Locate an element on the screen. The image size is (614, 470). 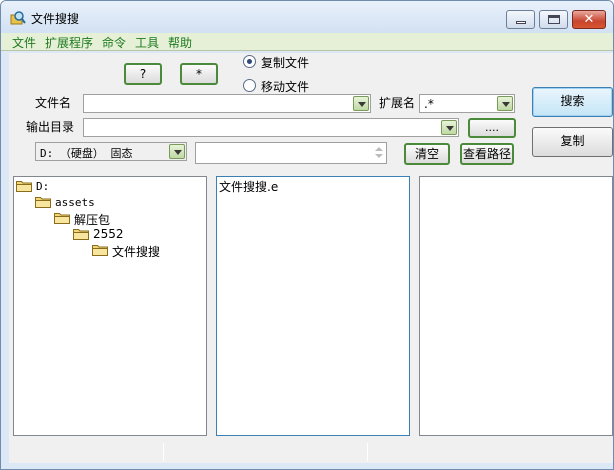
drive-combo: D: （硬盘） 固态 is located at coordinates (111, 151).